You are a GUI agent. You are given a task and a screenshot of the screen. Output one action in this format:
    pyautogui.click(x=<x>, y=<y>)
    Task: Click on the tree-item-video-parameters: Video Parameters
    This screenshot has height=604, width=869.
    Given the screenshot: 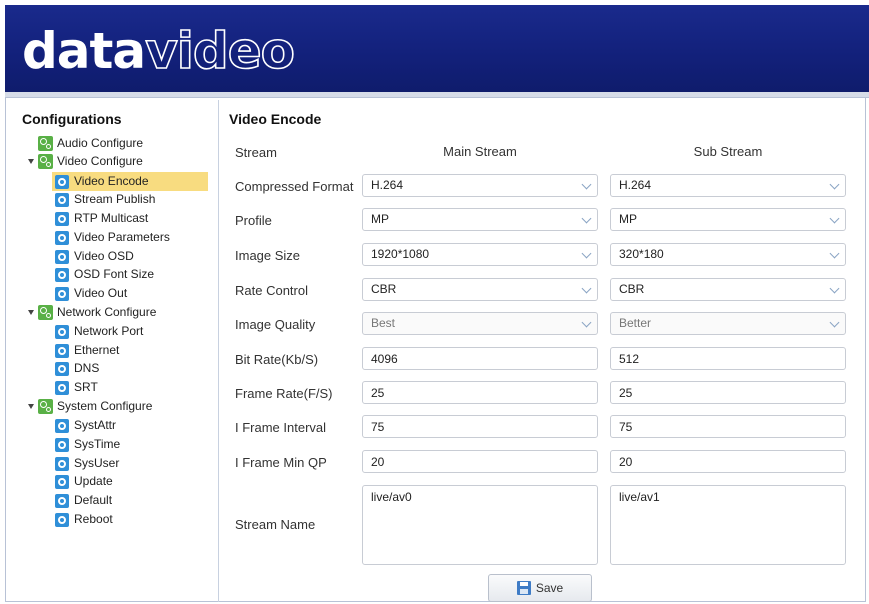 What is the action you would take?
    pyautogui.click(x=130, y=237)
    